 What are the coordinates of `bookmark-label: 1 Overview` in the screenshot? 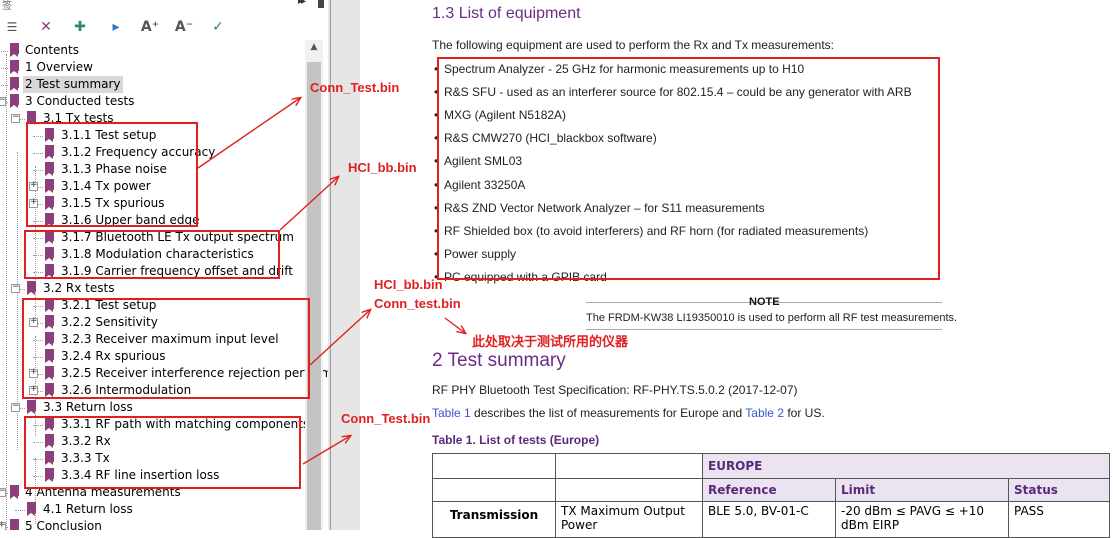 It's located at (59, 67).